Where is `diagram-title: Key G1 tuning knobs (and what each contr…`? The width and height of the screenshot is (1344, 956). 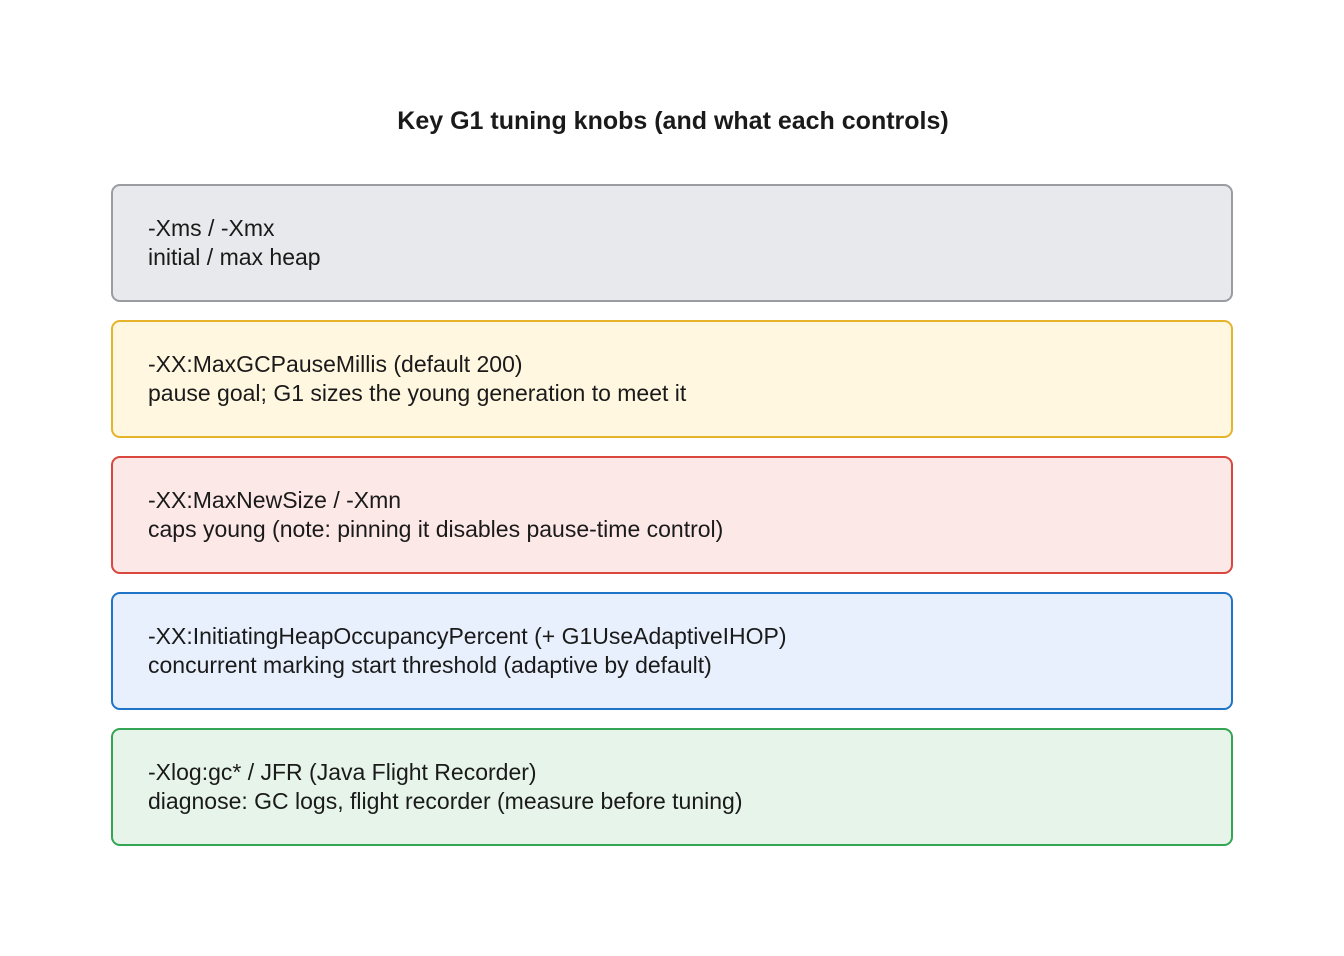
diagram-title: Key G1 tuning knobs (and what each contr… is located at coordinates (673, 121).